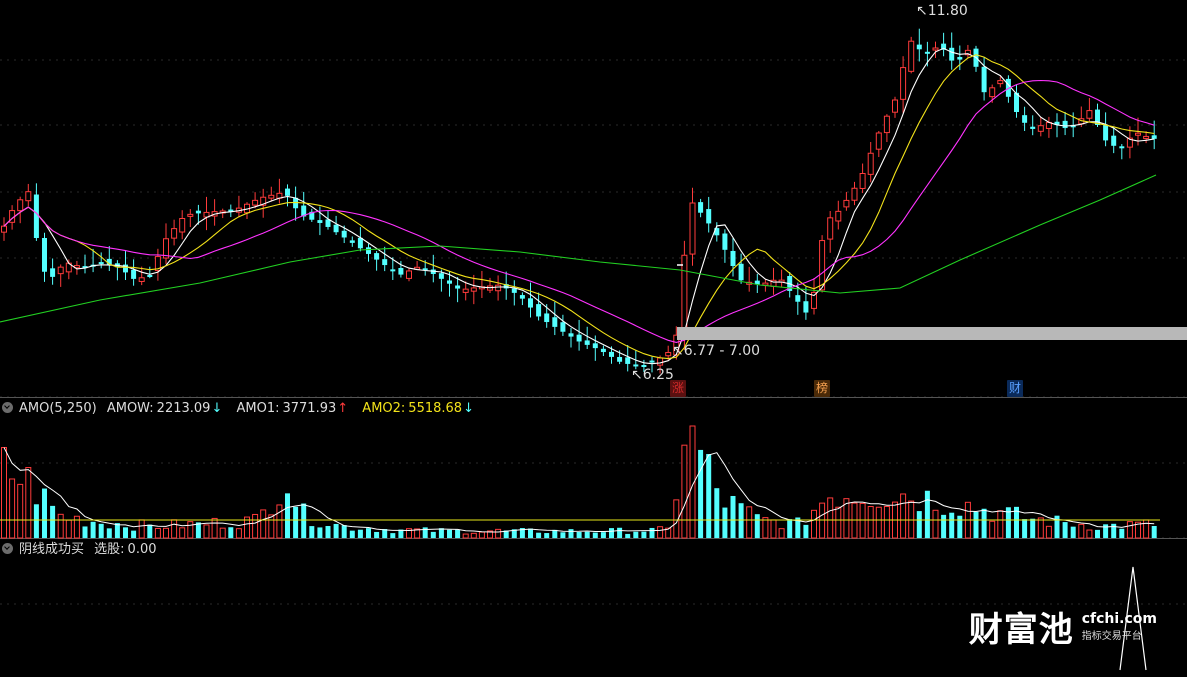  What do you see at coordinates (51, 549) in the screenshot?
I see `signal-indicator-name: 阴线成功买` at bounding box center [51, 549].